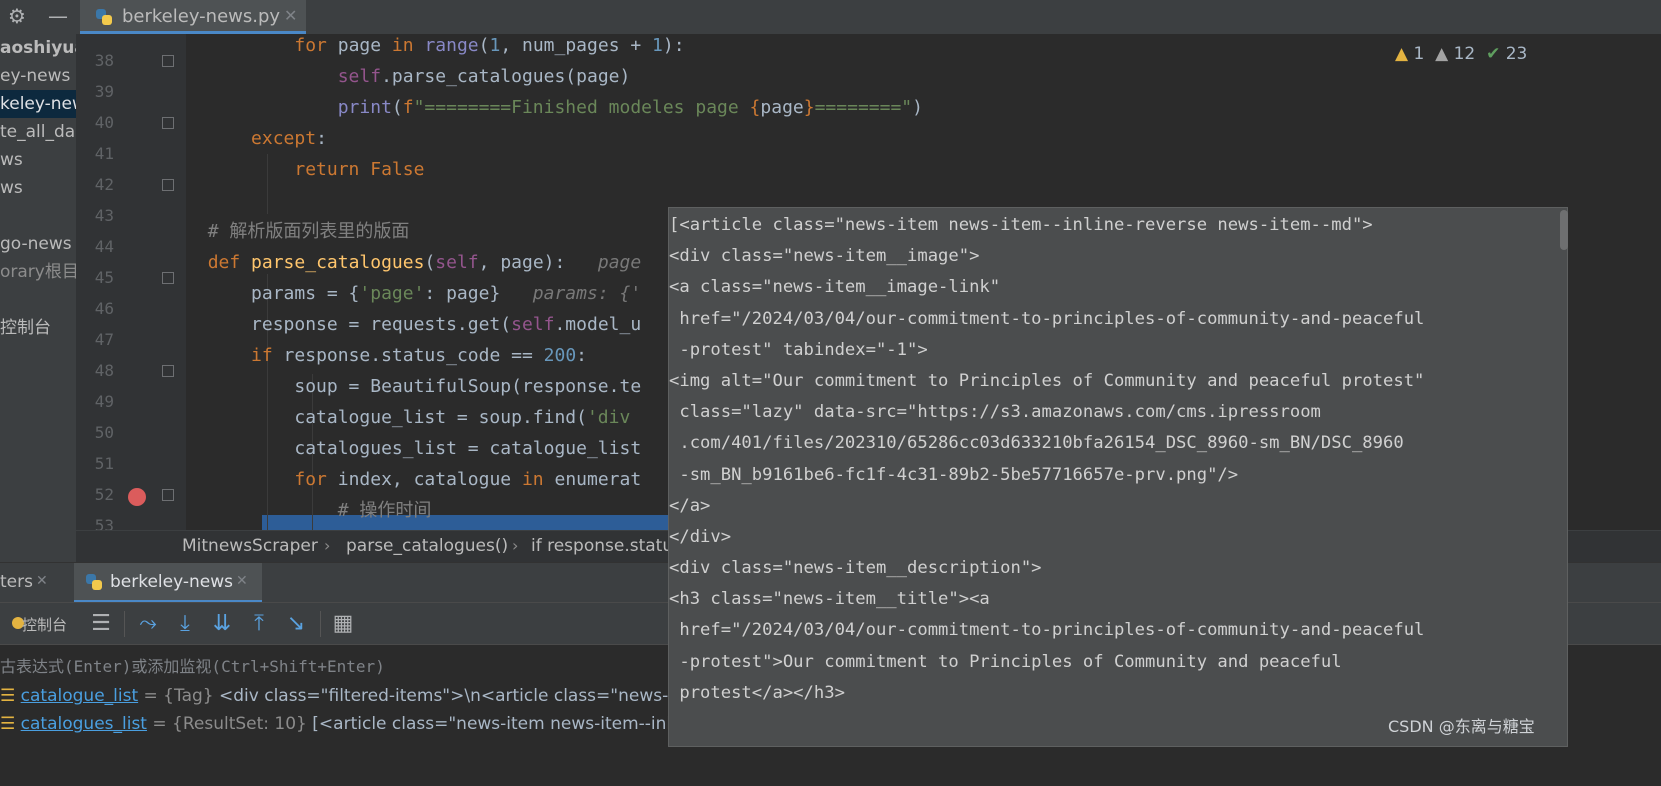 The image size is (1661, 786). What do you see at coordinates (104, 463) in the screenshot?
I see `line-number: 51` at bounding box center [104, 463].